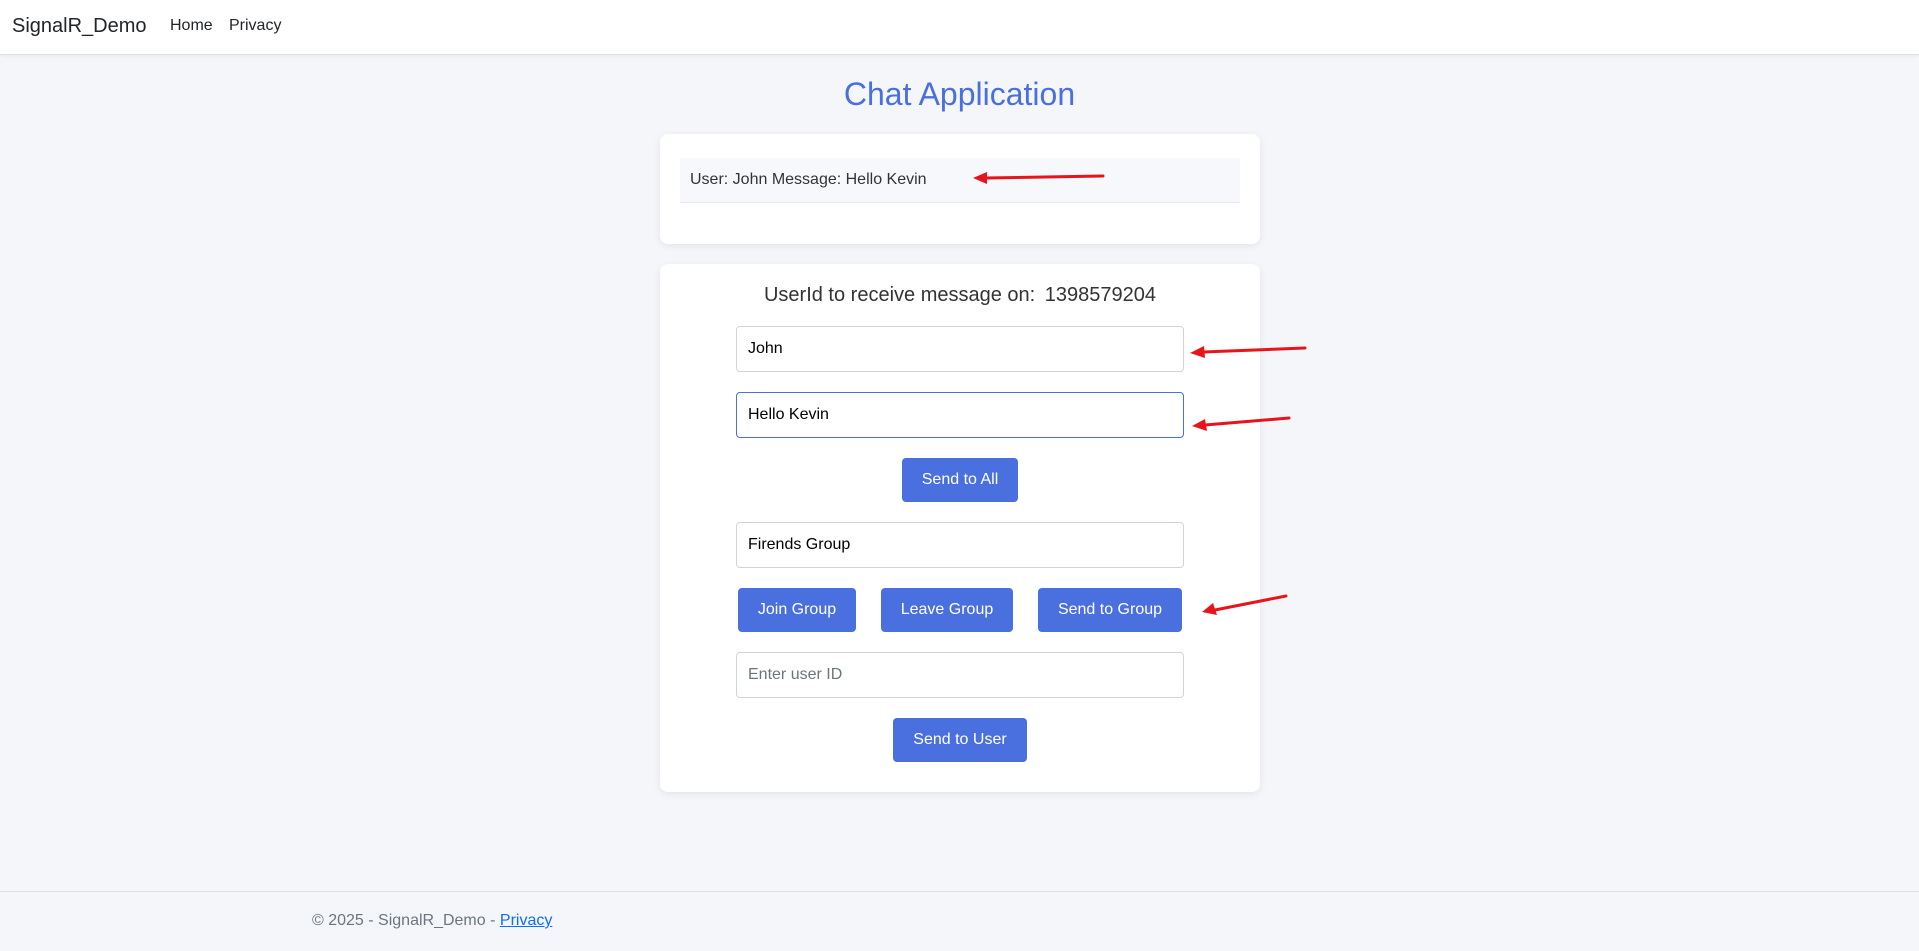 The image size is (1919, 951). Describe the element at coordinates (255, 26) in the screenshot. I see `nav-link-privacy: Privacy` at that location.